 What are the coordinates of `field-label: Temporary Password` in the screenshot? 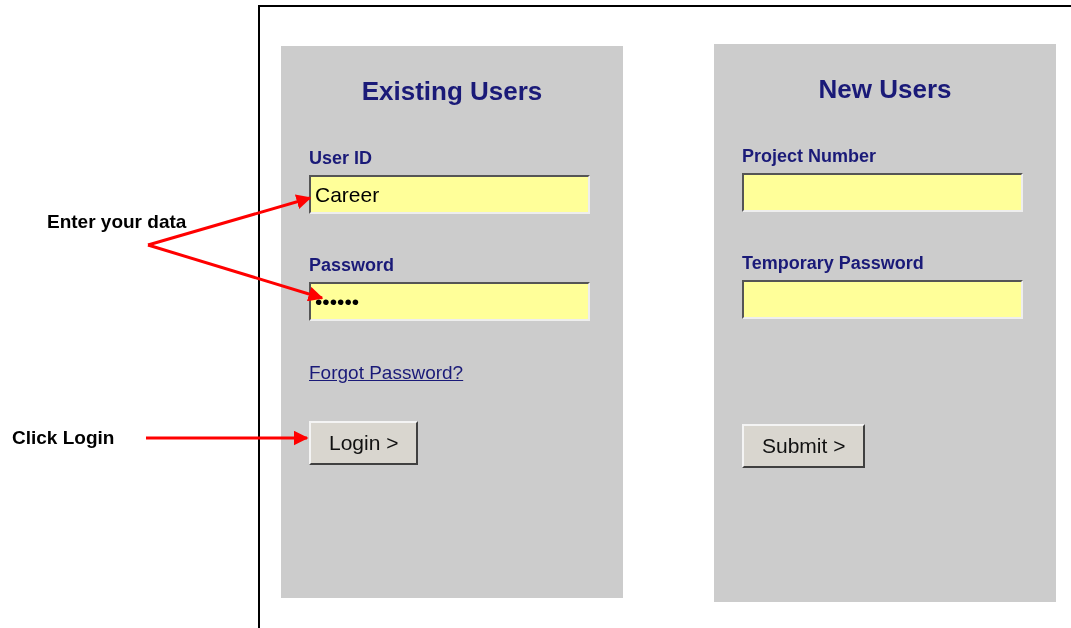 It's located at (833, 263).